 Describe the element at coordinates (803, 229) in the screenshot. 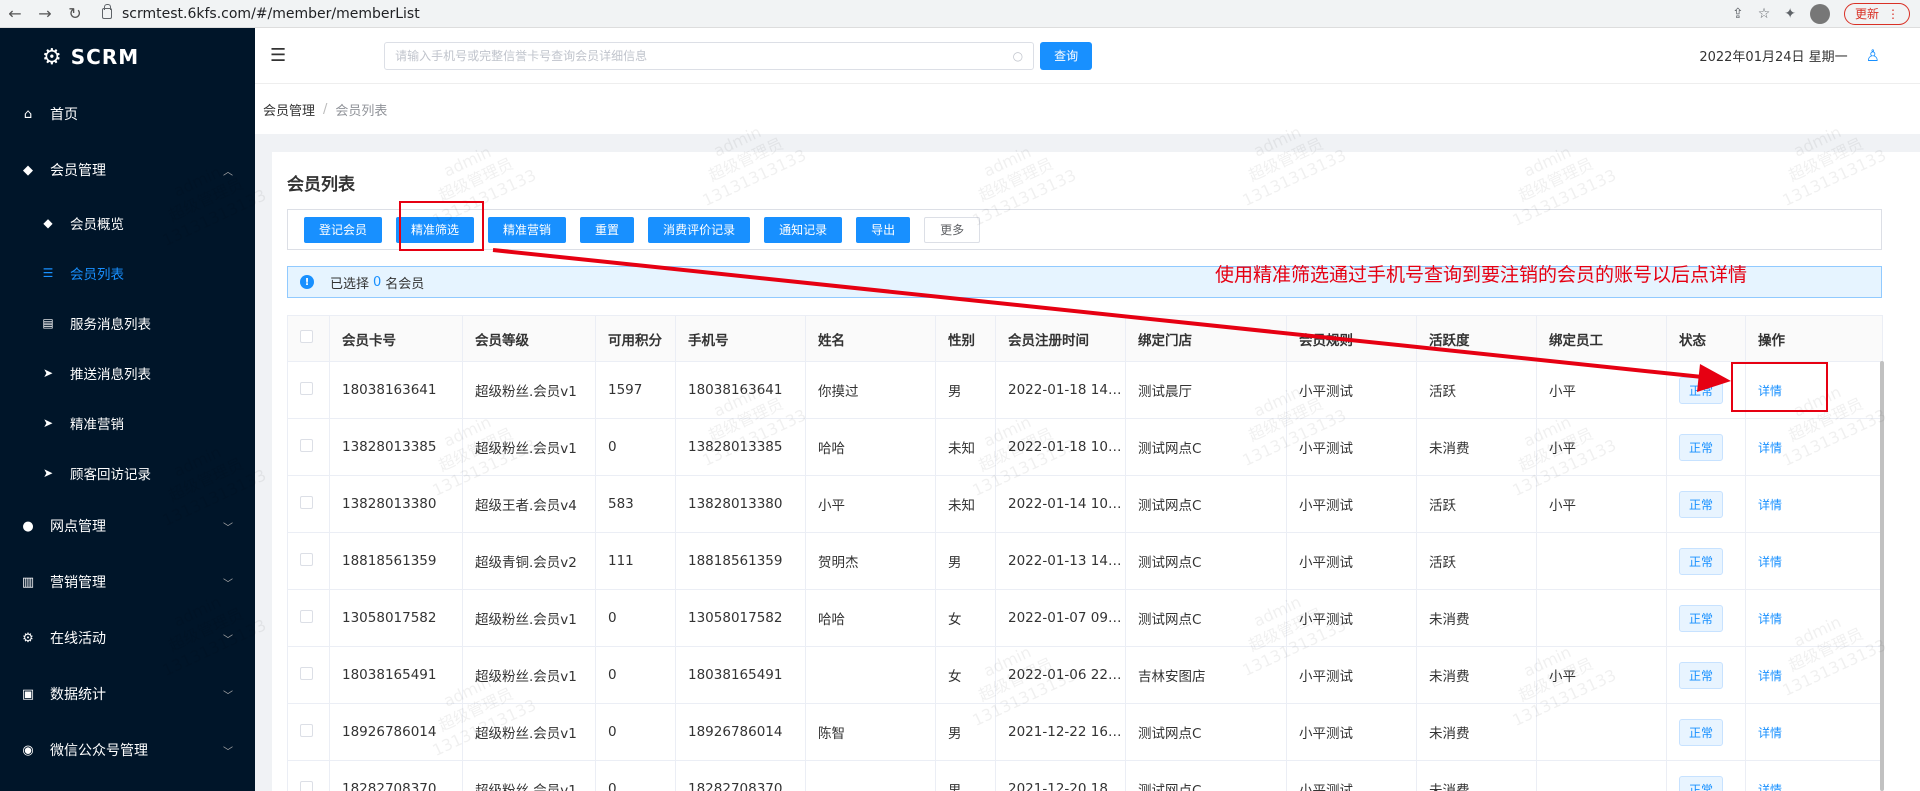

I see `notification-records-button: 通知记录` at that location.